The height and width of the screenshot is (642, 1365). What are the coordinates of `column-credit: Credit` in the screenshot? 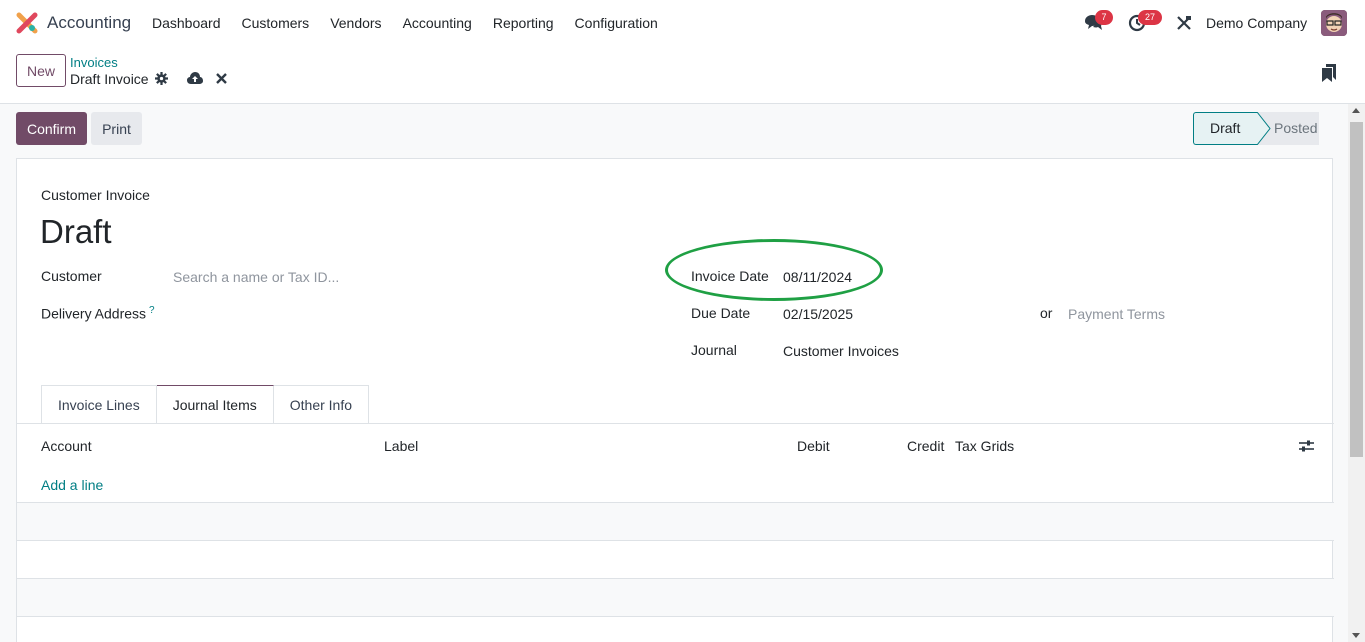 It's located at (925, 446).